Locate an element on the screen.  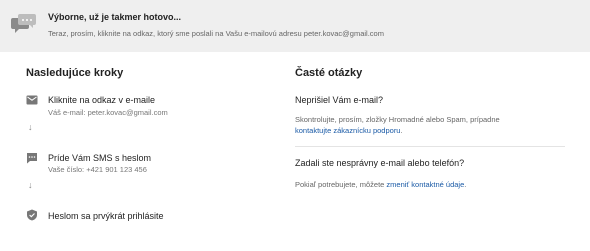
sms-icon is located at coordinates (32, 158).